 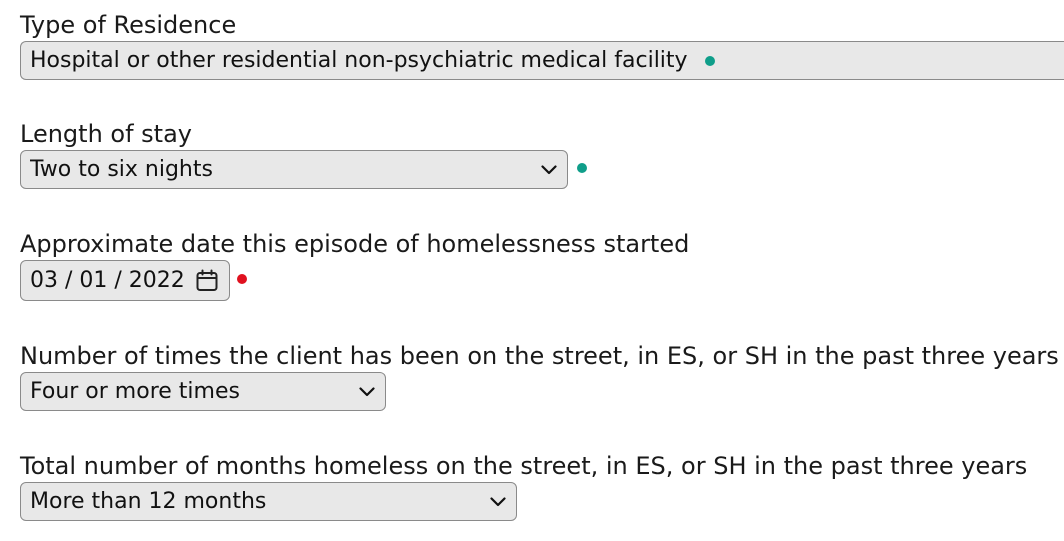 I want to click on months-homeless-value: More than 12 months, so click(x=148, y=501).